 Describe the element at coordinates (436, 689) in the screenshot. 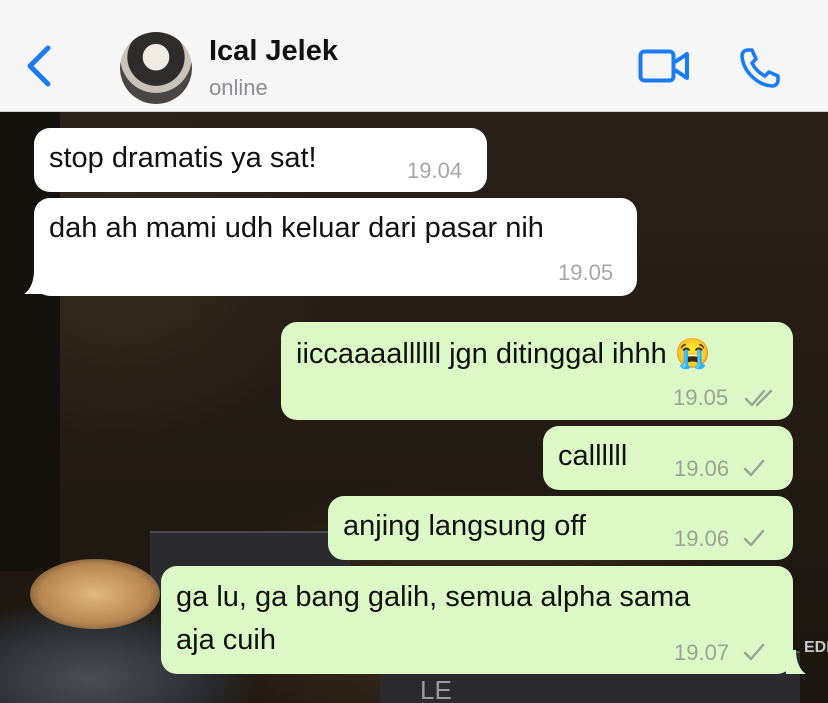

I see `wallpaper-case-label: LE` at that location.